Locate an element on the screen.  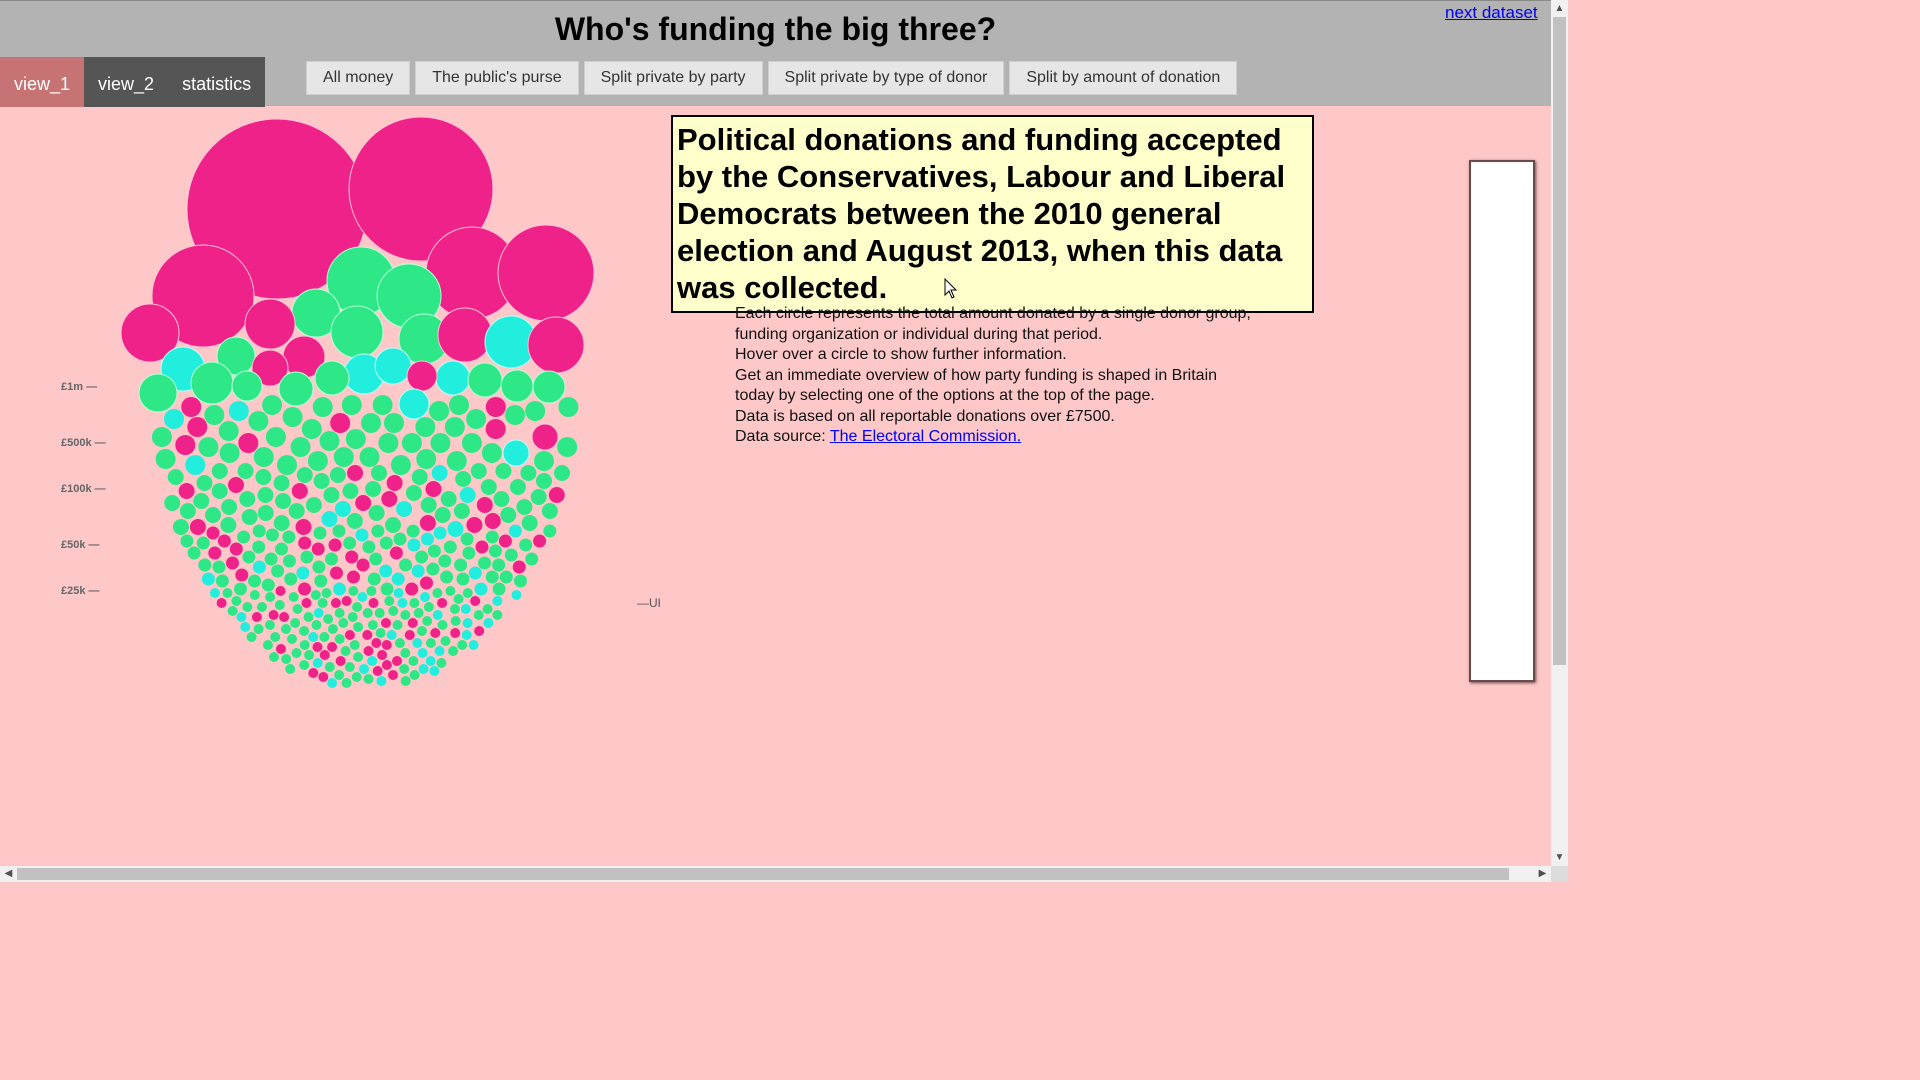
horizontal-scroll-thumb is located at coordinates (763, 874).